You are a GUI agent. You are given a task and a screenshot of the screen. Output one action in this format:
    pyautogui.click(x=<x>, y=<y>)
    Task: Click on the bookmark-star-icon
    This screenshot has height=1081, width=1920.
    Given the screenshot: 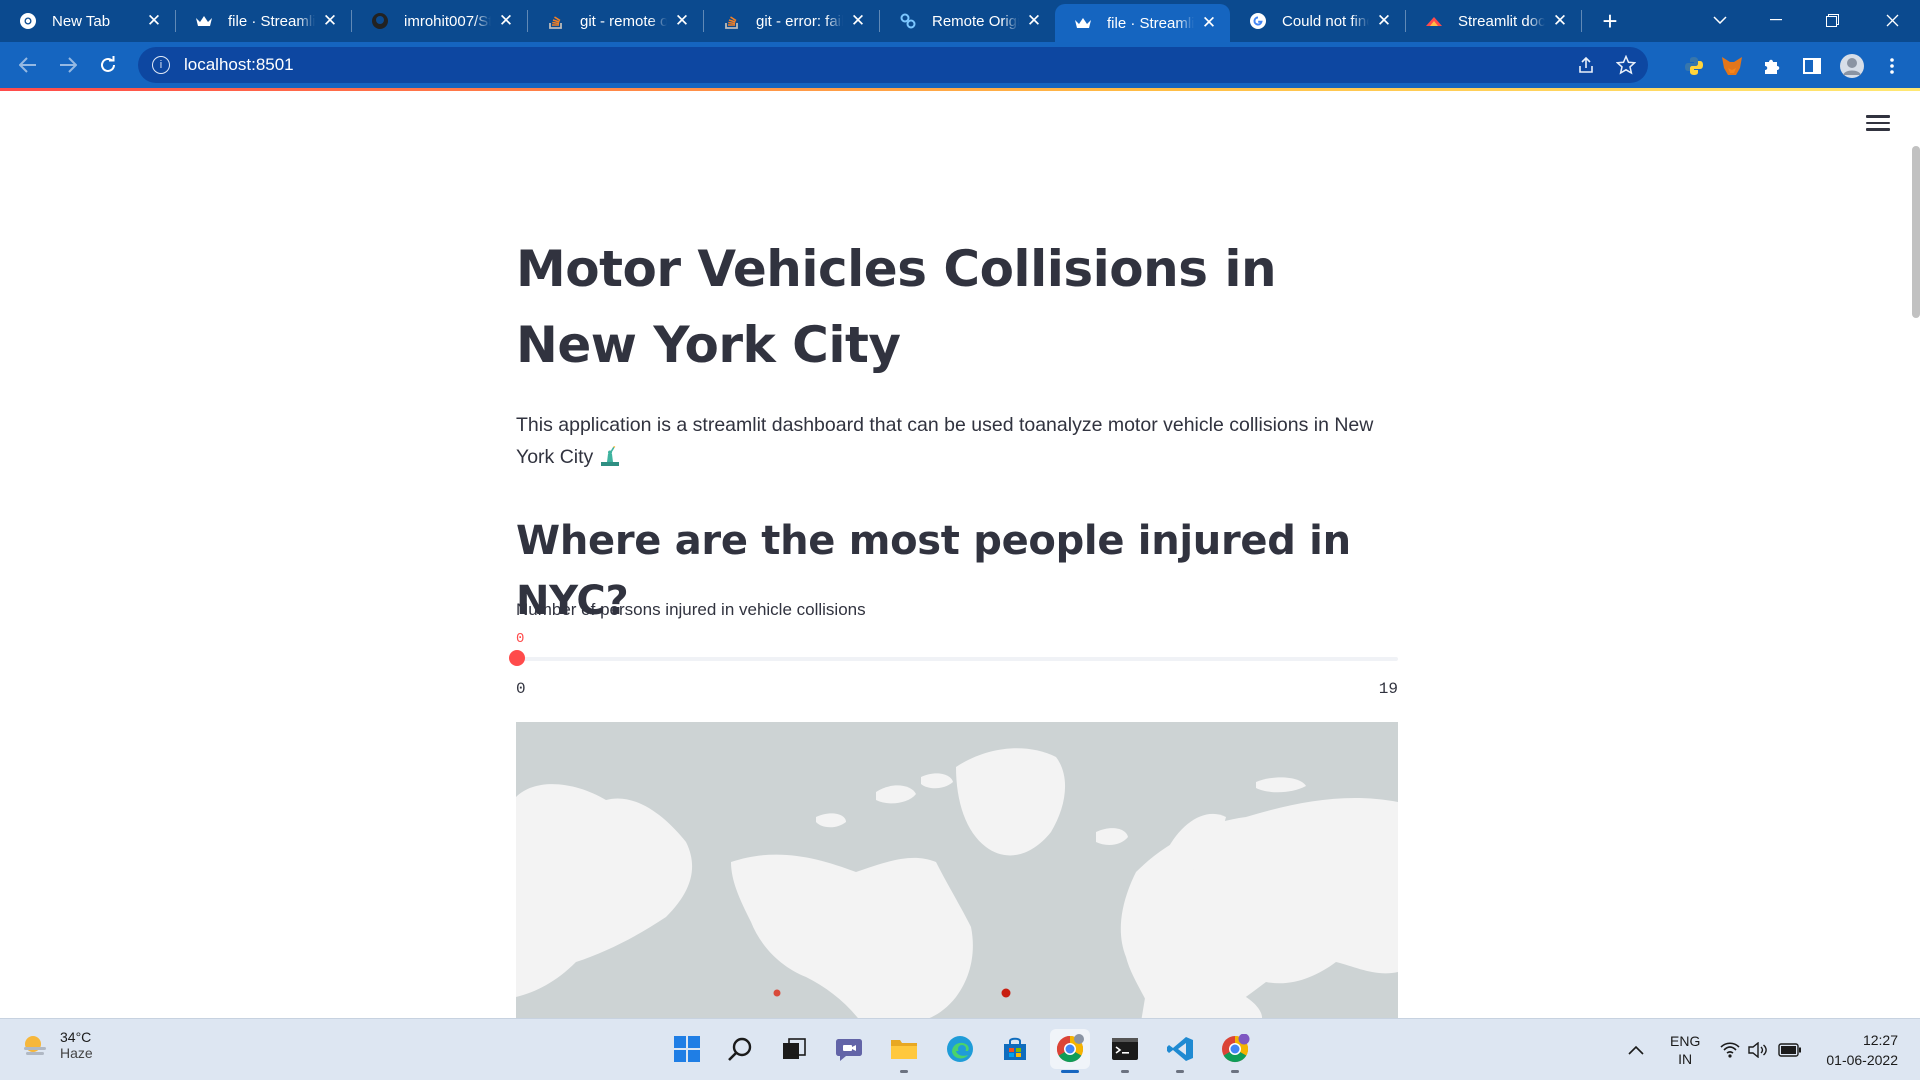 What is the action you would take?
    pyautogui.click(x=1626, y=65)
    